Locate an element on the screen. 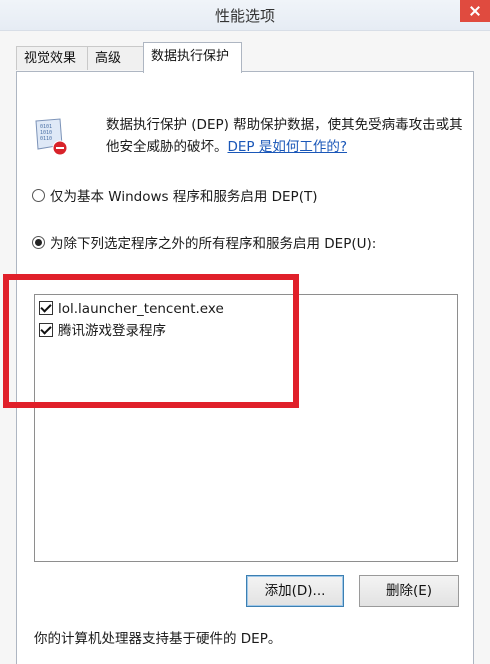  close-icon is located at coordinates (475, 11).